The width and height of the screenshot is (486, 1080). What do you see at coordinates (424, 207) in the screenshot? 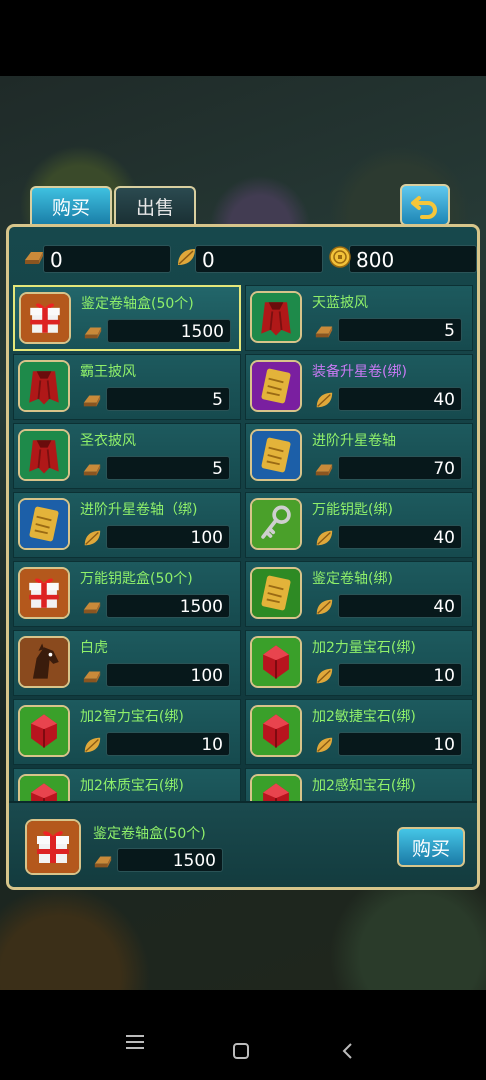
I see `return-arrow-icon` at bounding box center [424, 207].